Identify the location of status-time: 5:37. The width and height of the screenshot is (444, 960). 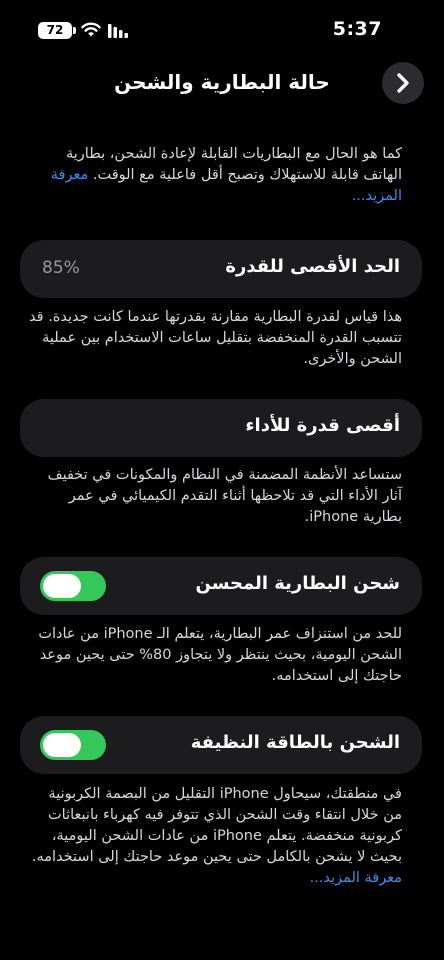
(357, 29).